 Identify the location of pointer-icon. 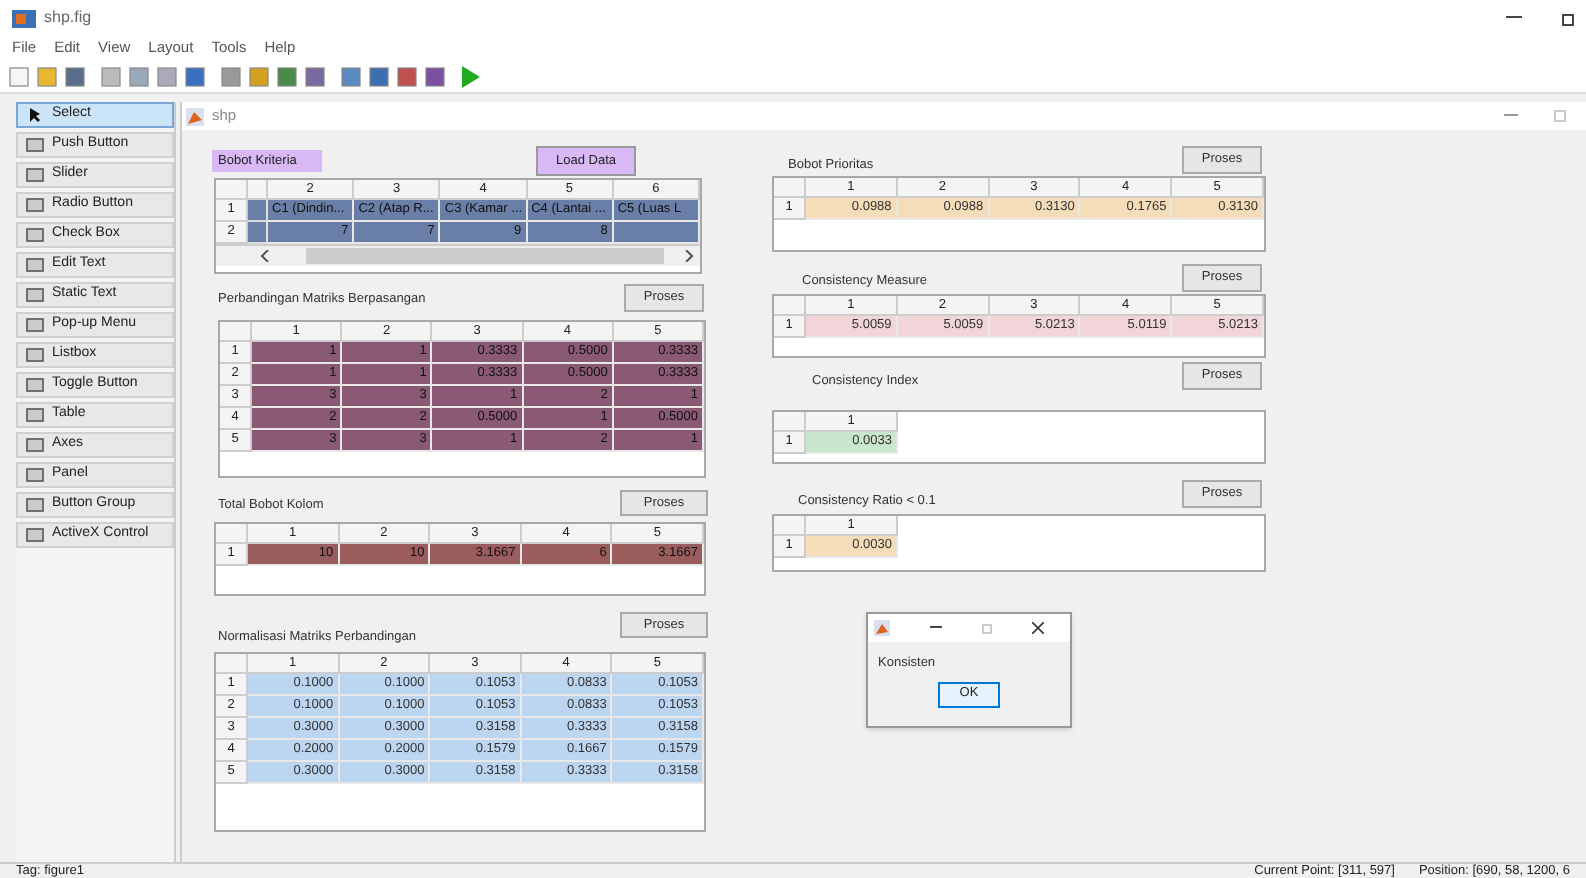
(35, 115).